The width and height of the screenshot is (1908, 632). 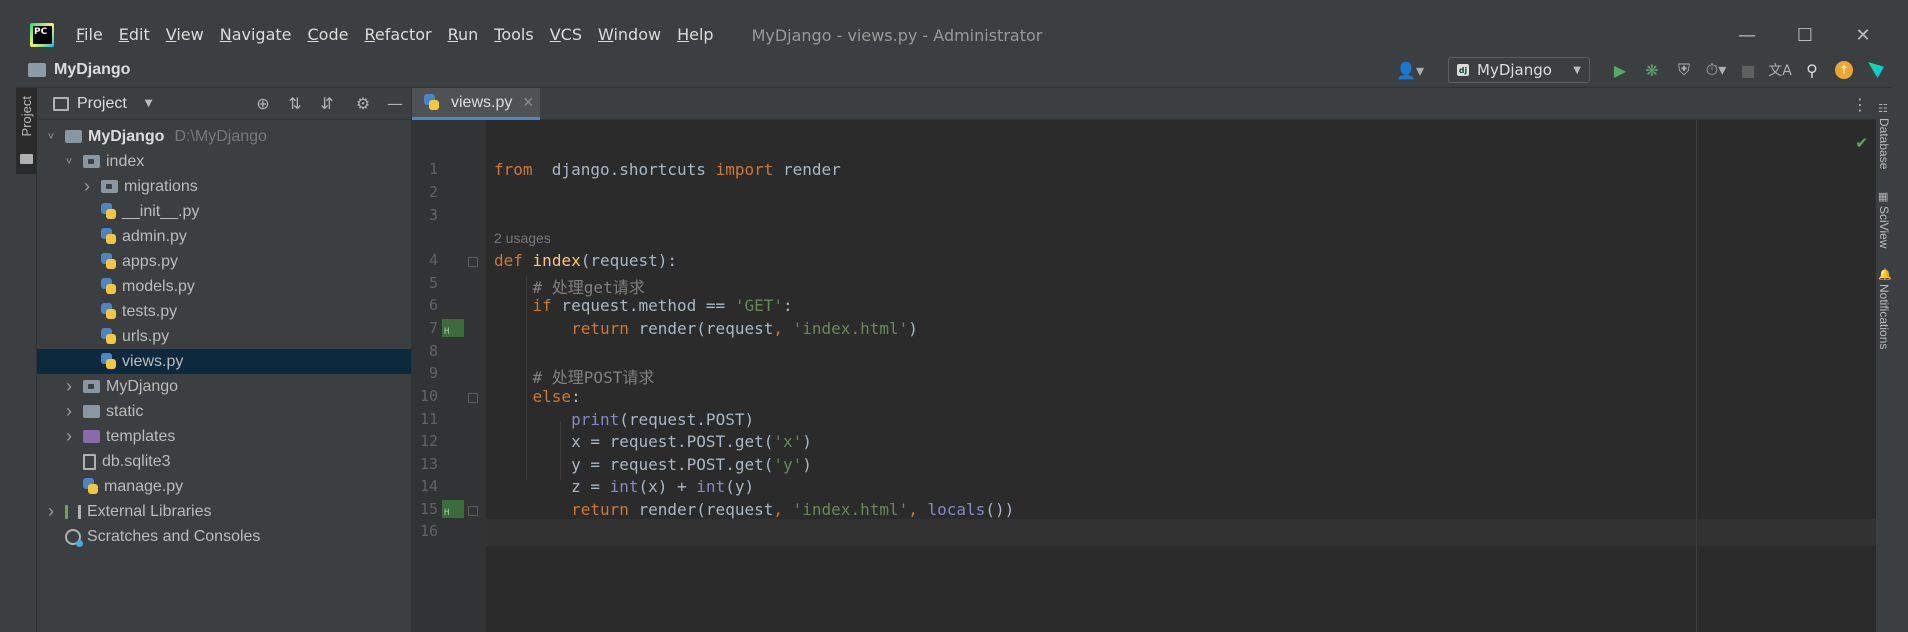 What do you see at coordinates (428, 419) in the screenshot?
I see `line-number: 11` at bounding box center [428, 419].